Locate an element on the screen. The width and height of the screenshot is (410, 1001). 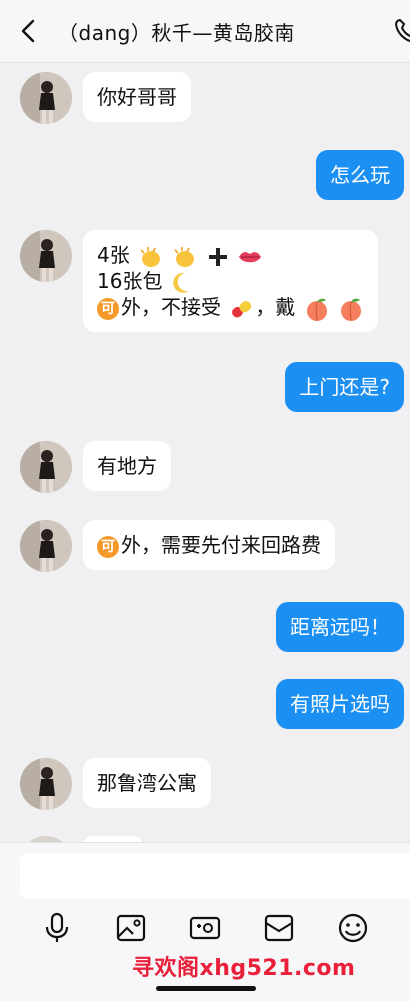
message-bubble-incoming: 有地方 is located at coordinates (127, 466).